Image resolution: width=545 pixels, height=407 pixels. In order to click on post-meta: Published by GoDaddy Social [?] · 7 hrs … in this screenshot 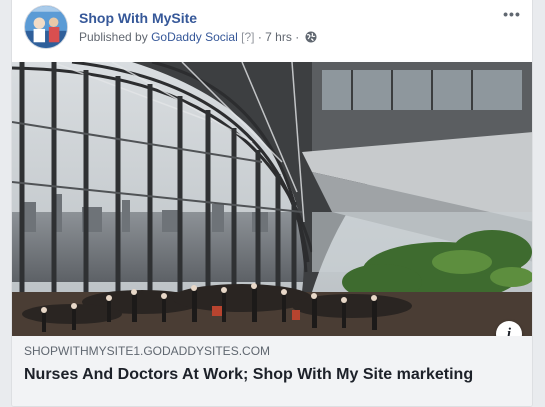, I will do `click(198, 37)`.